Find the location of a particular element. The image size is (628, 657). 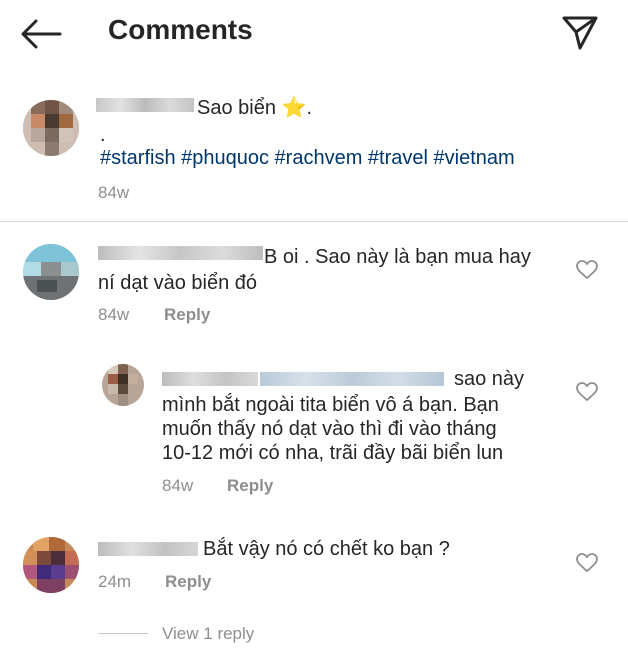

reply-text: muốn thấy nó dạt vào thì đi vào tháng is located at coordinates (329, 429).